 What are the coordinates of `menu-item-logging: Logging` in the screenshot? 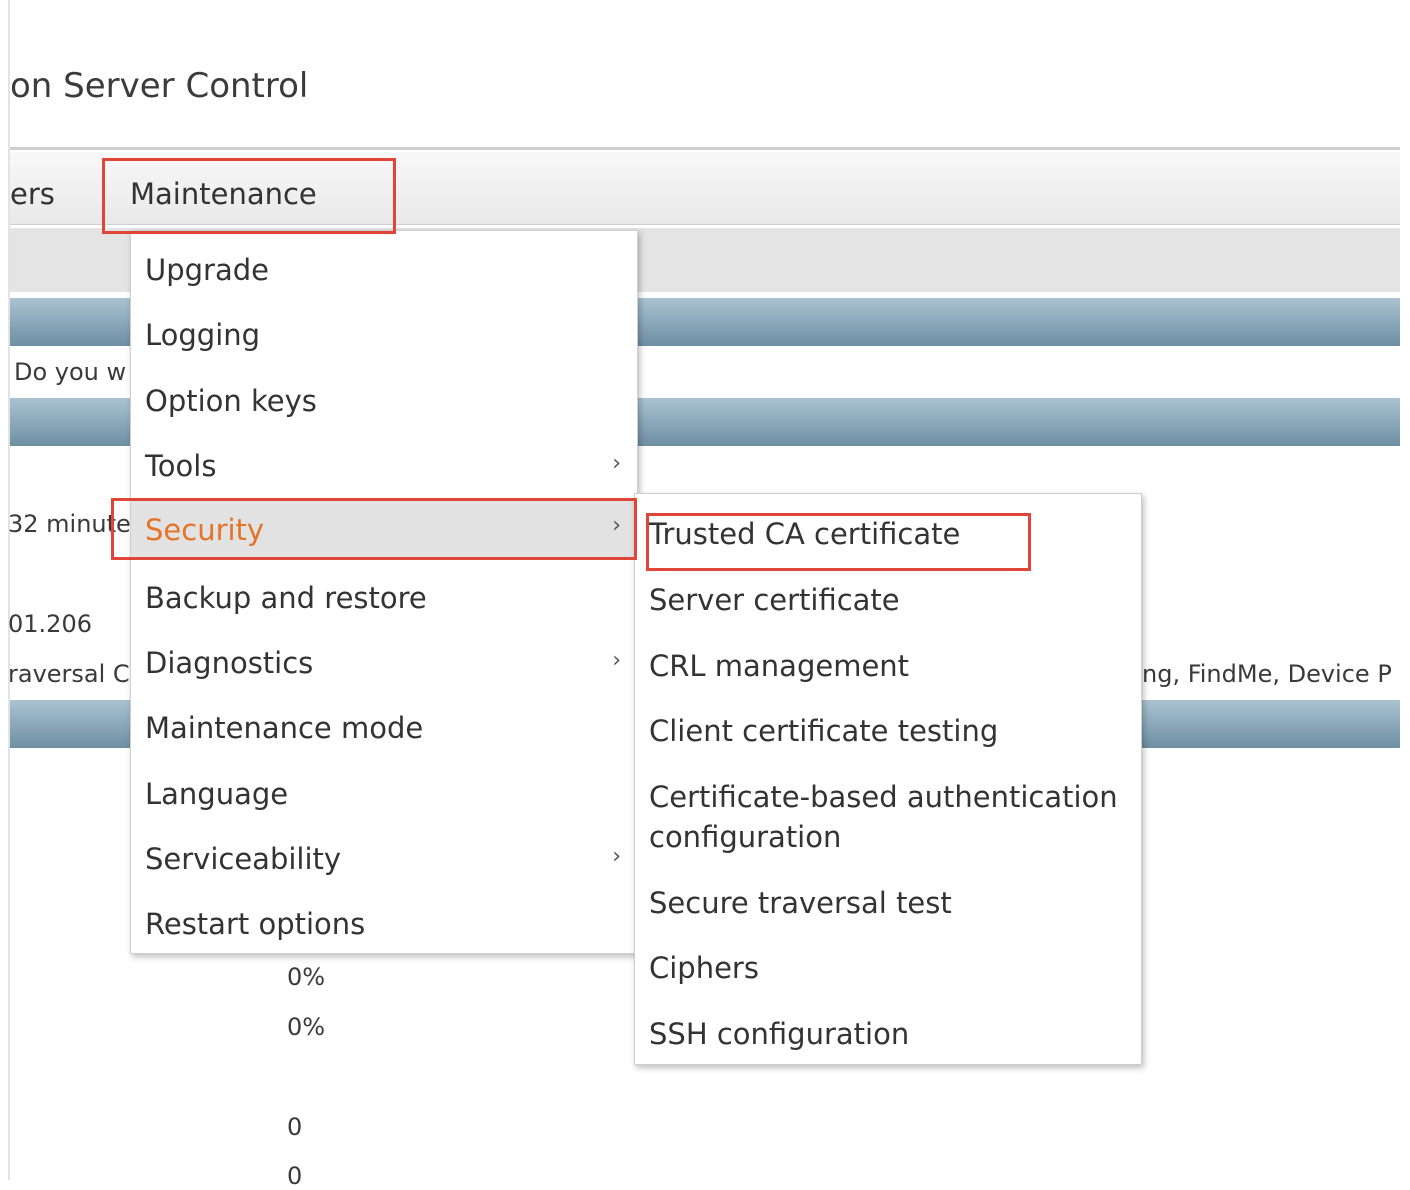 It's located at (384, 343).